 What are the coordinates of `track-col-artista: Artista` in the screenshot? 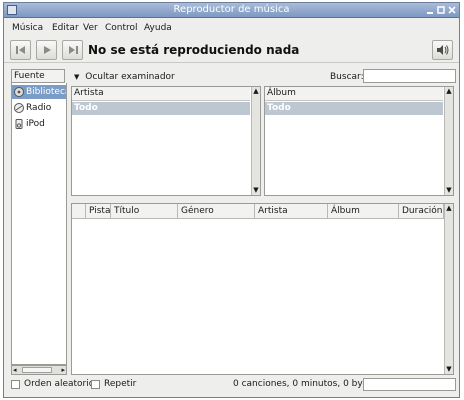 It's located at (291, 211).